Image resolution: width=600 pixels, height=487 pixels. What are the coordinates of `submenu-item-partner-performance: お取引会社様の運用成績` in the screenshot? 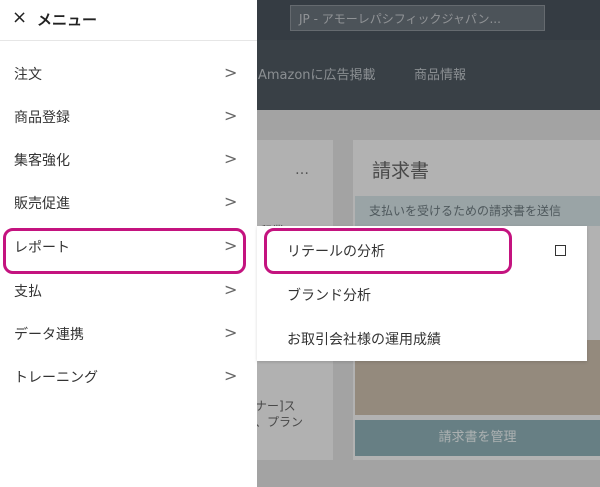 It's located at (422, 338).